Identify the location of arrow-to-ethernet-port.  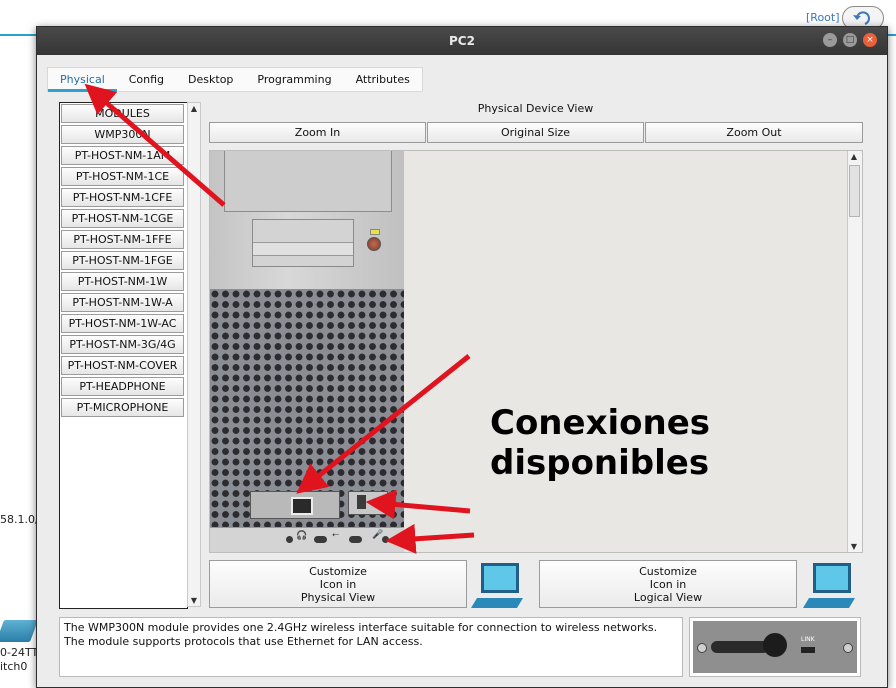
(383, 424).